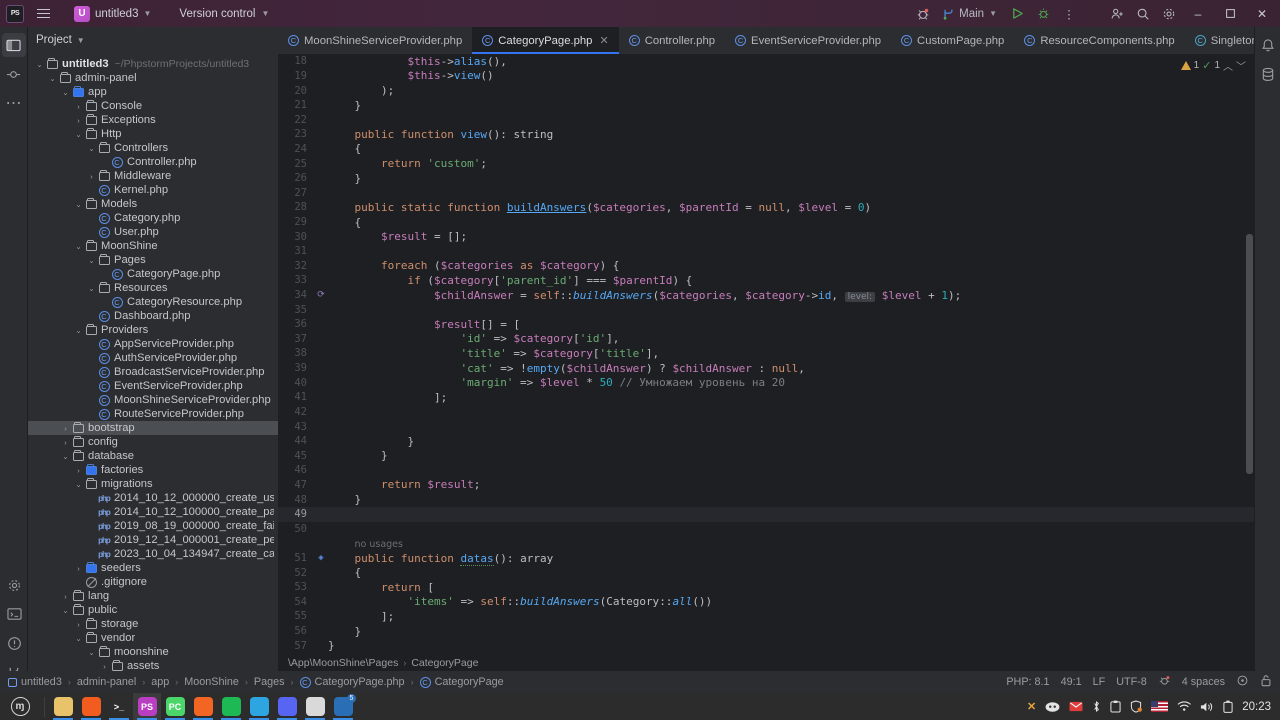 The image size is (1280, 720). I want to click on tree-item-admin-panel: ⌄ admin-panel, so click(153, 78).